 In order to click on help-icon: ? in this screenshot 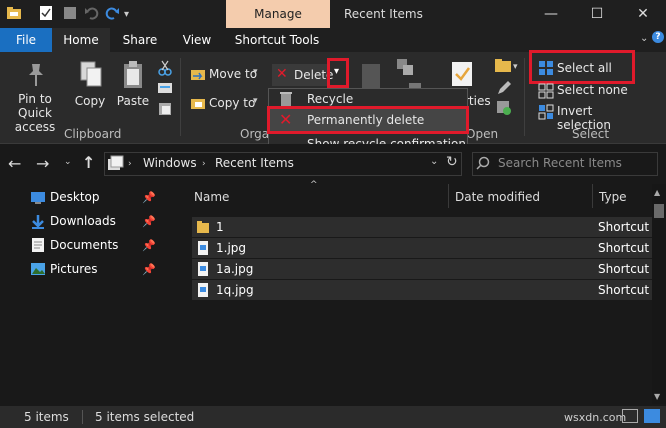, I will do `click(658, 37)`.